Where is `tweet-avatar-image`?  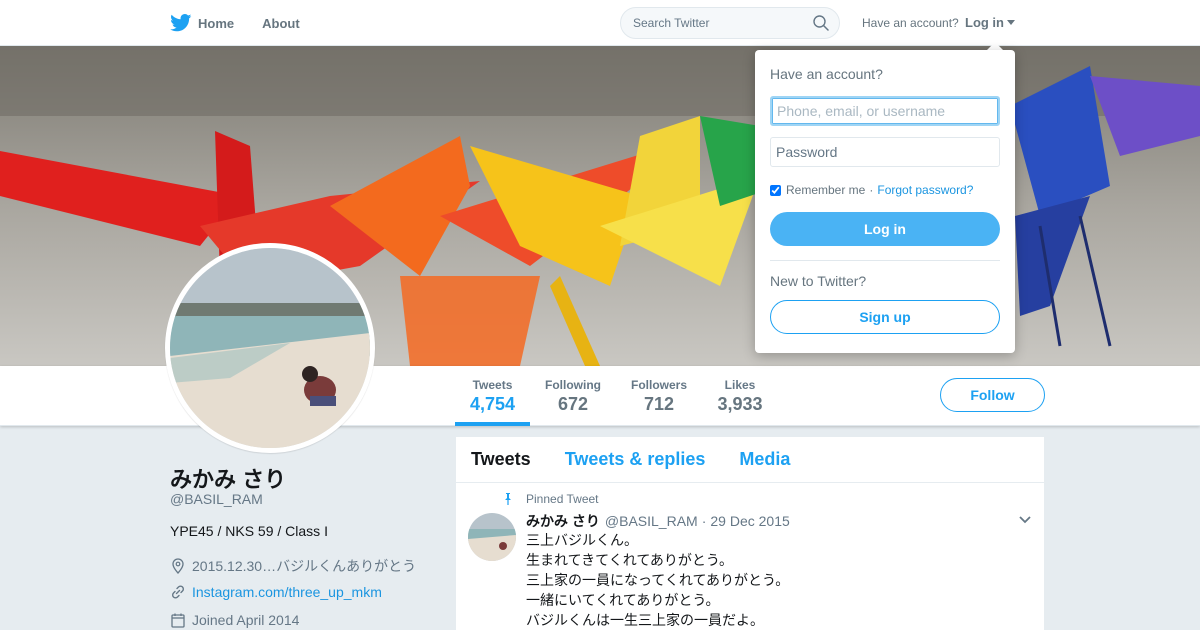
tweet-avatar-image is located at coordinates (492, 537).